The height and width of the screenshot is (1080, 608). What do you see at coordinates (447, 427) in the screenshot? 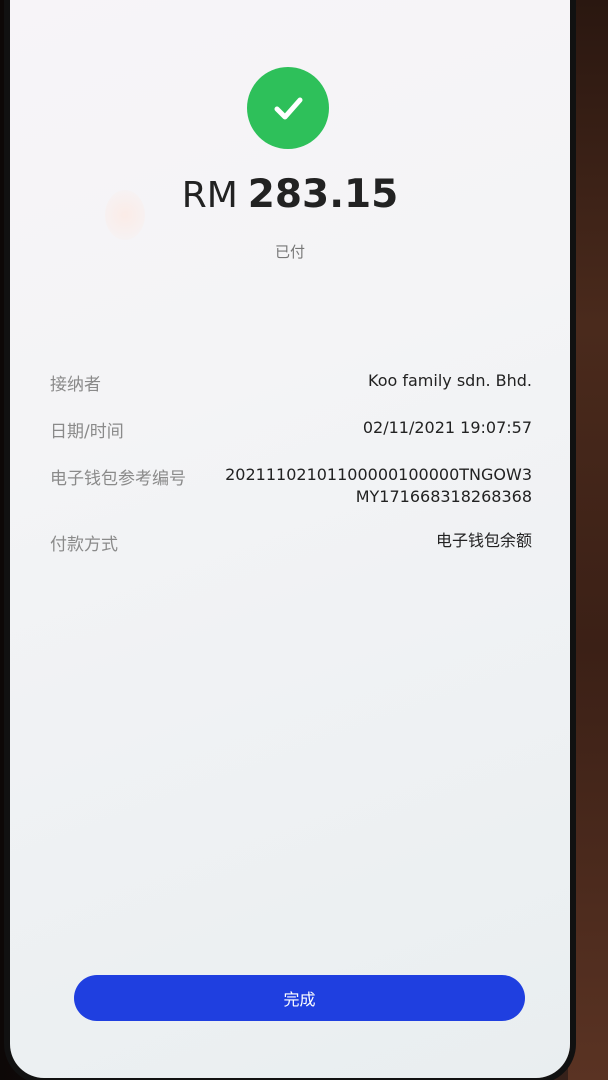
I see `datetime-value: 02/11/2021 19:07:57` at bounding box center [447, 427].